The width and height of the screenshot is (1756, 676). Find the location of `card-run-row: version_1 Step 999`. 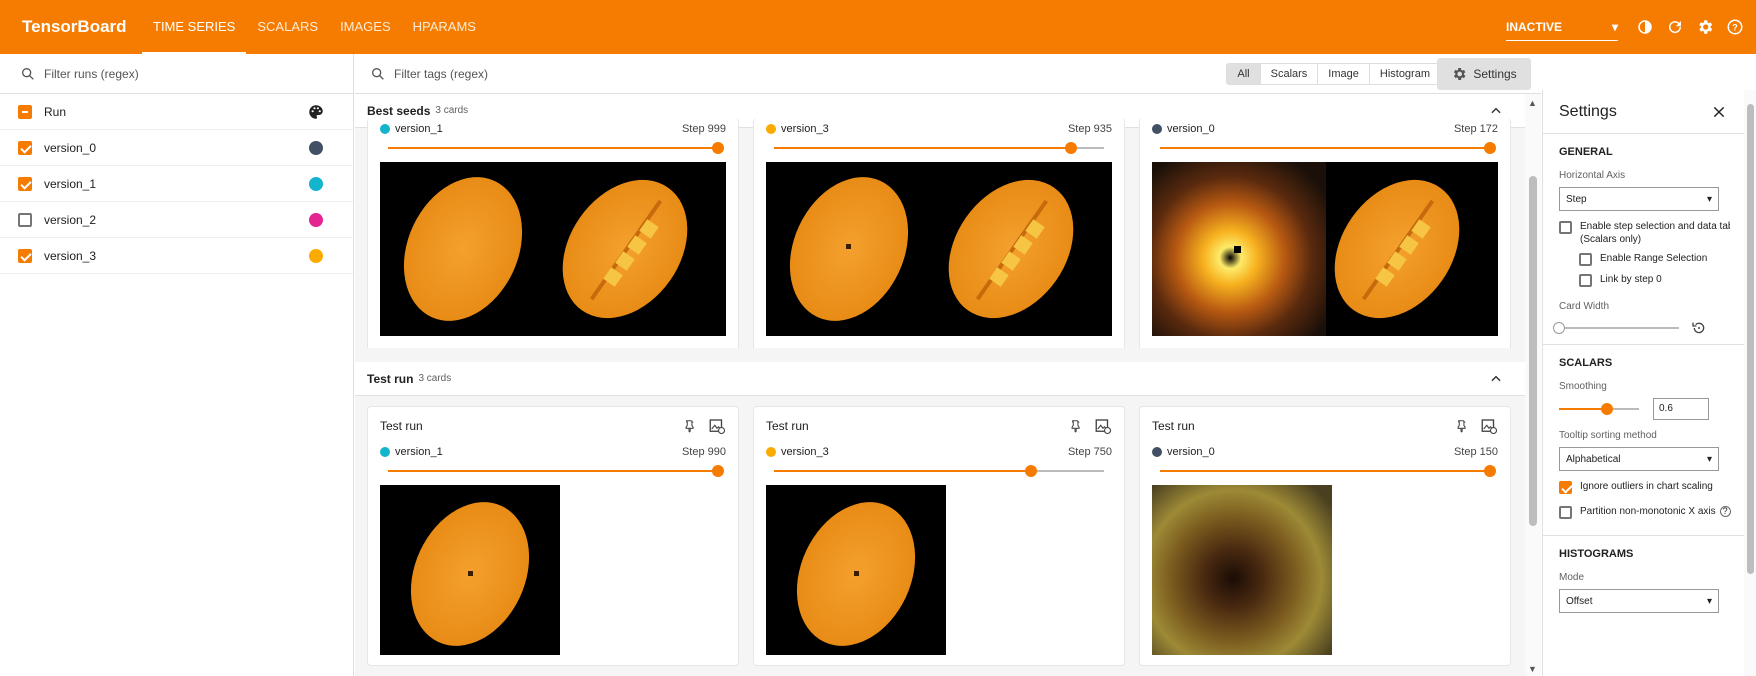

card-run-row: version_1 Step 999 is located at coordinates (553, 129).